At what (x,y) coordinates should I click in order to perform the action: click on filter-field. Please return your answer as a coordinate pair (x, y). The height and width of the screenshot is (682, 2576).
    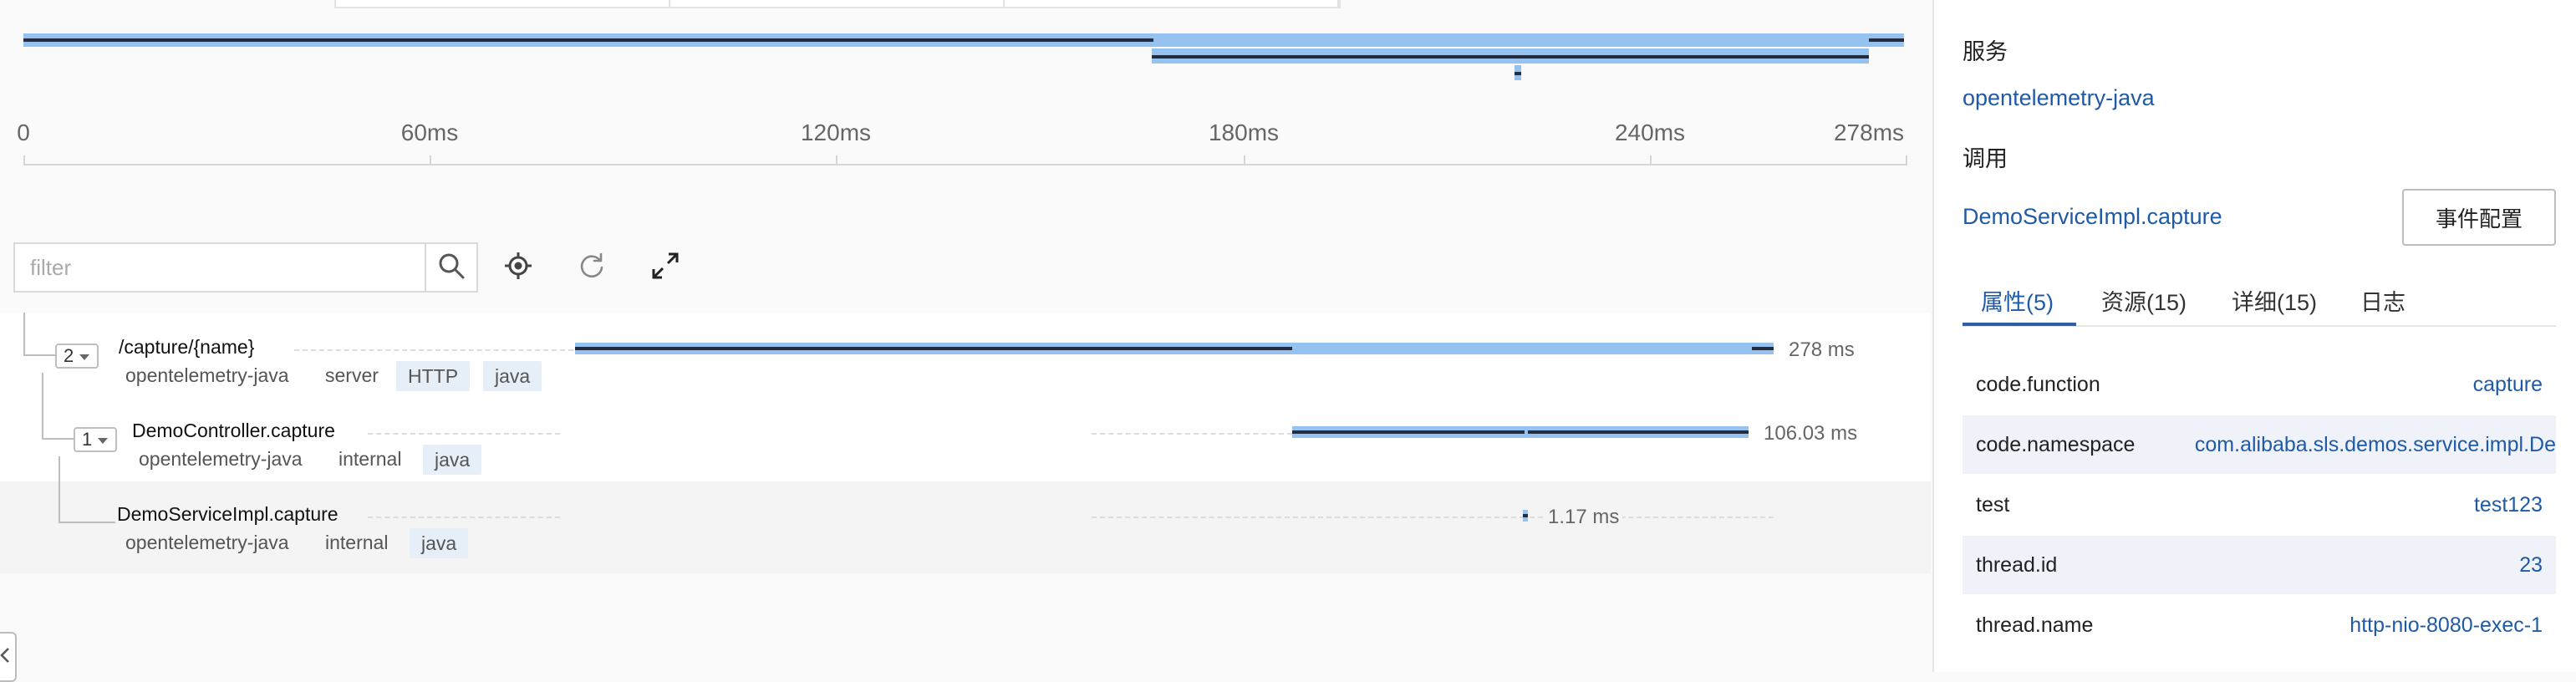
    Looking at the image, I should click on (245, 267).